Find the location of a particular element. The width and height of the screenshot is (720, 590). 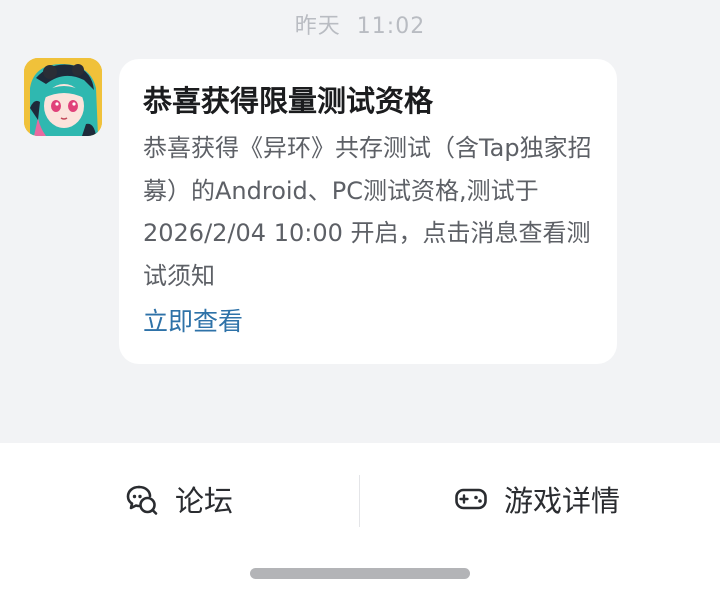

message-timestamp: 昨天 11:02 is located at coordinates (360, 24).